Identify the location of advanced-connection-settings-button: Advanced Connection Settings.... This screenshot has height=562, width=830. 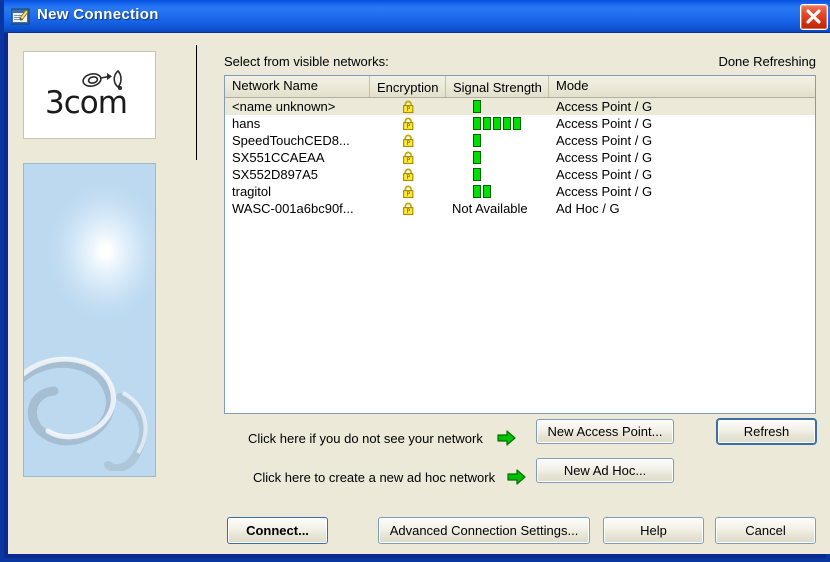
(484, 530).